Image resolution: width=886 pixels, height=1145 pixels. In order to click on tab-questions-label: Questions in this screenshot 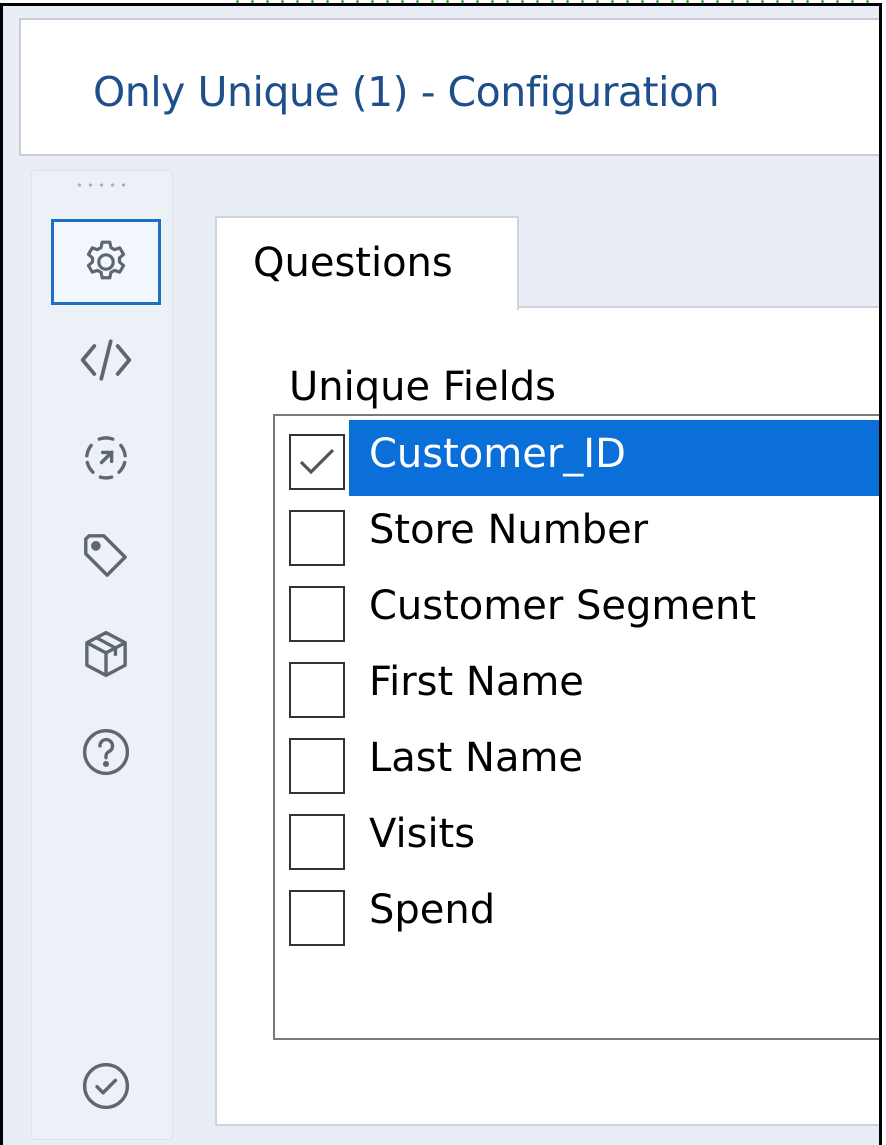, I will do `click(353, 263)`.